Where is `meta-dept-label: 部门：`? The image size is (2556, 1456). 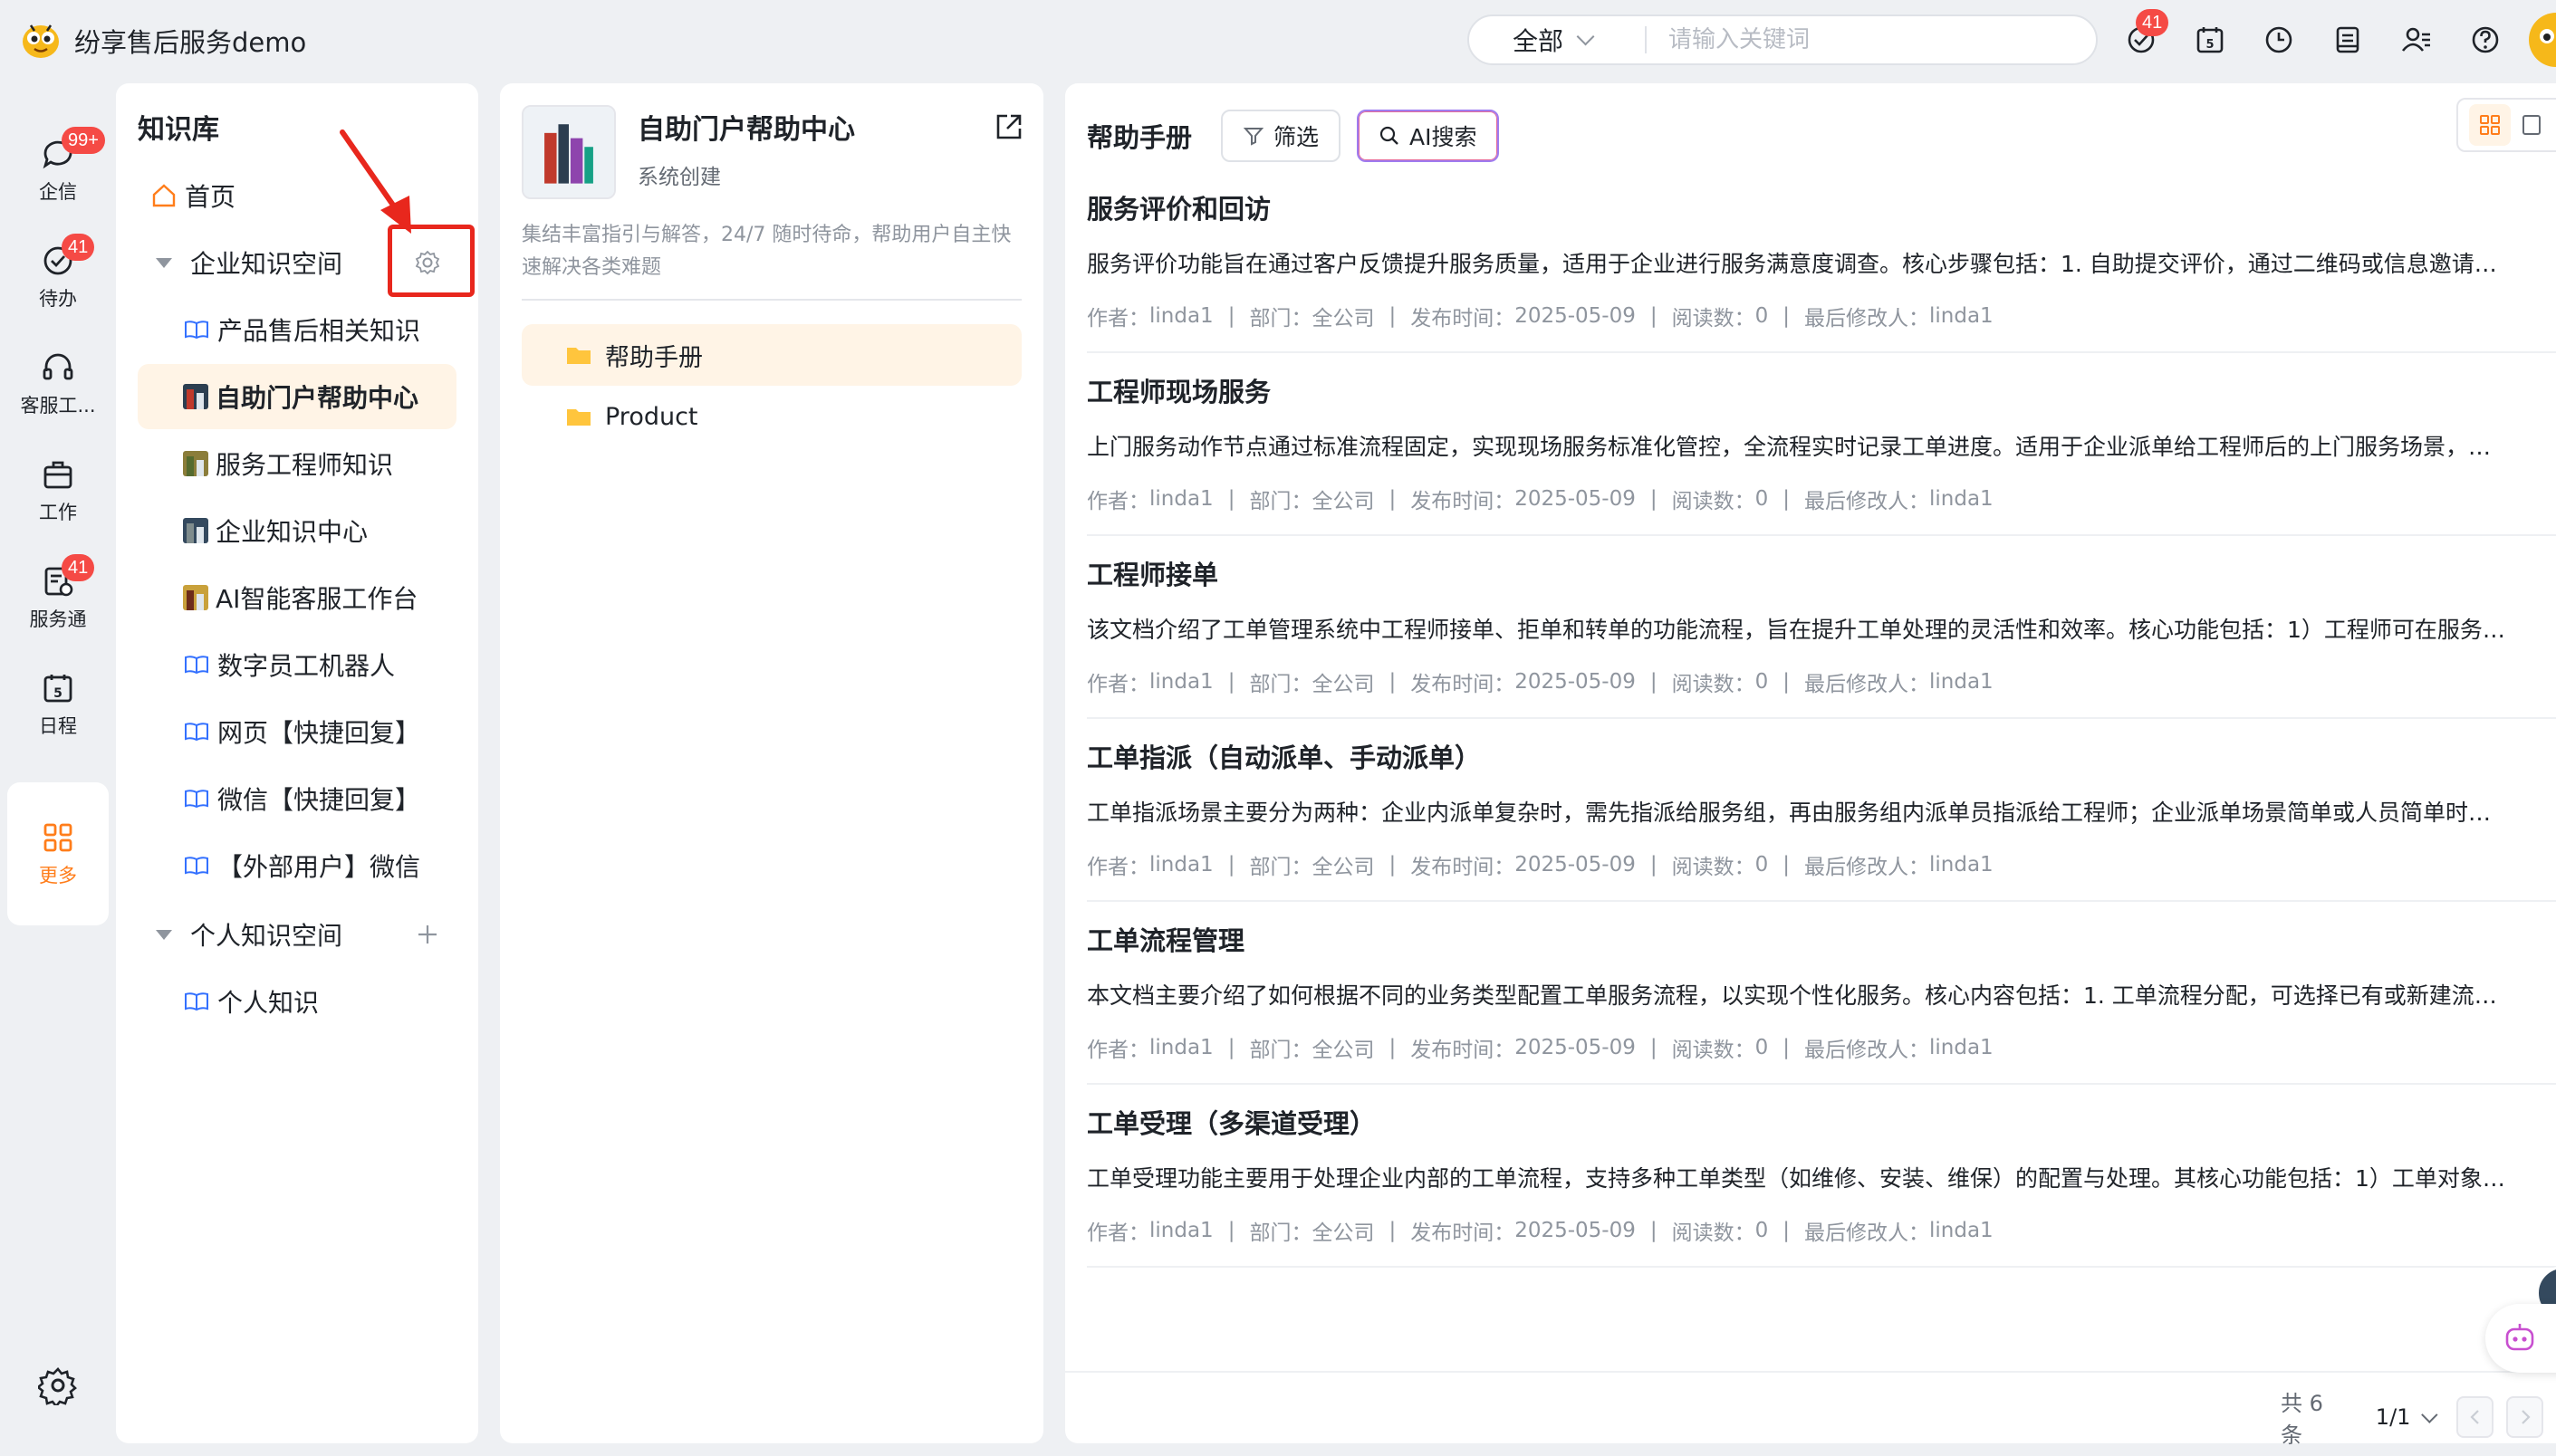 meta-dept-label: 部门： is located at coordinates (1281, 318).